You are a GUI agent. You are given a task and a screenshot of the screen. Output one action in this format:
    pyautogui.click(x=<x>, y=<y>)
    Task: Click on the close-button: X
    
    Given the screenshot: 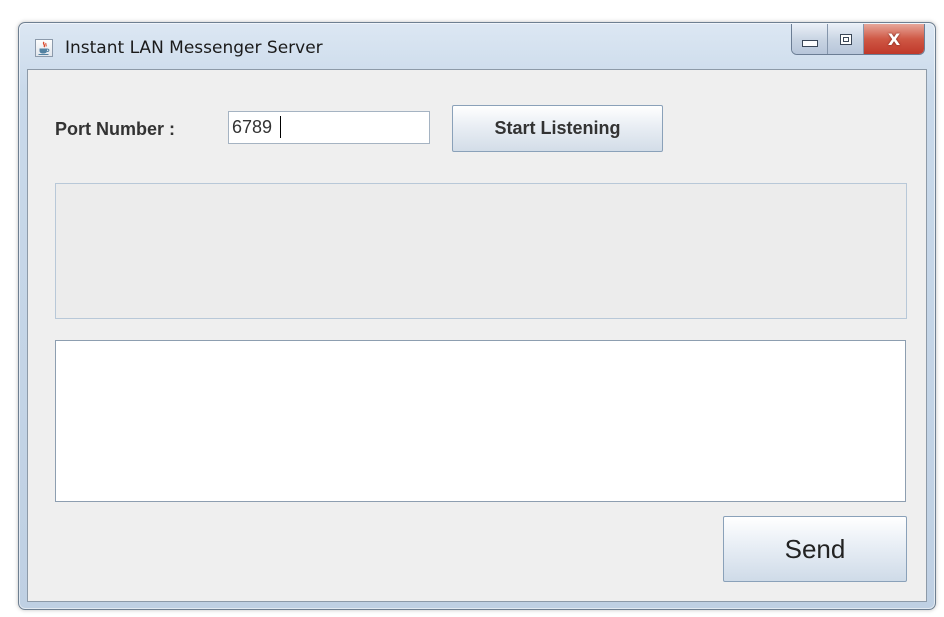 What is the action you would take?
    pyautogui.click(x=894, y=39)
    